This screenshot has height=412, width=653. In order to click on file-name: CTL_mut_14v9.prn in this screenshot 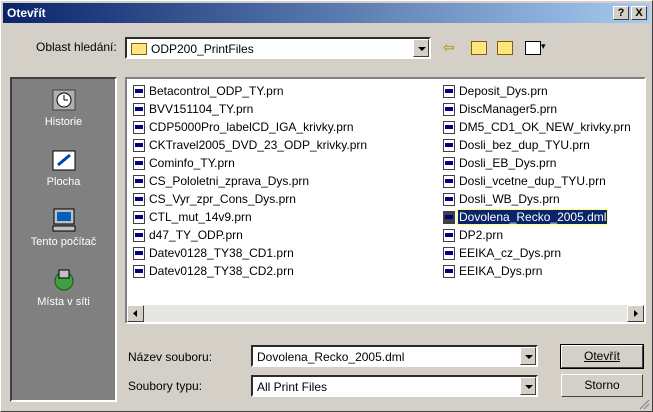, I will do `click(200, 217)`.